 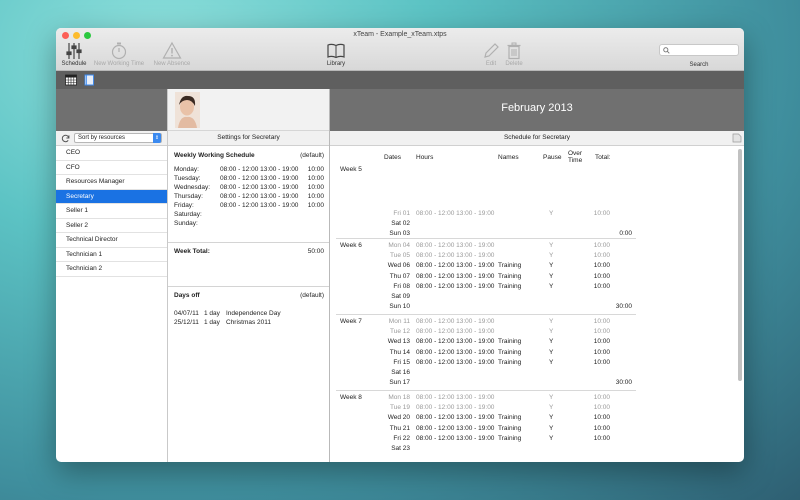 What do you see at coordinates (111, 196) in the screenshot?
I see `sidebar-item: Secretary` at bounding box center [111, 196].